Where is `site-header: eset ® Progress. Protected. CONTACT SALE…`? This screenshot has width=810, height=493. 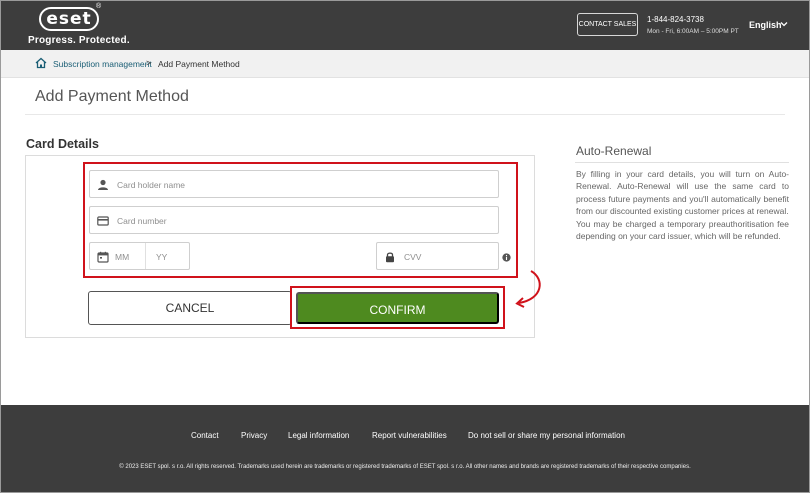
site-header: eset ® Progress. Protected. CONTACT SALE… is located at coordinates (405, 25).